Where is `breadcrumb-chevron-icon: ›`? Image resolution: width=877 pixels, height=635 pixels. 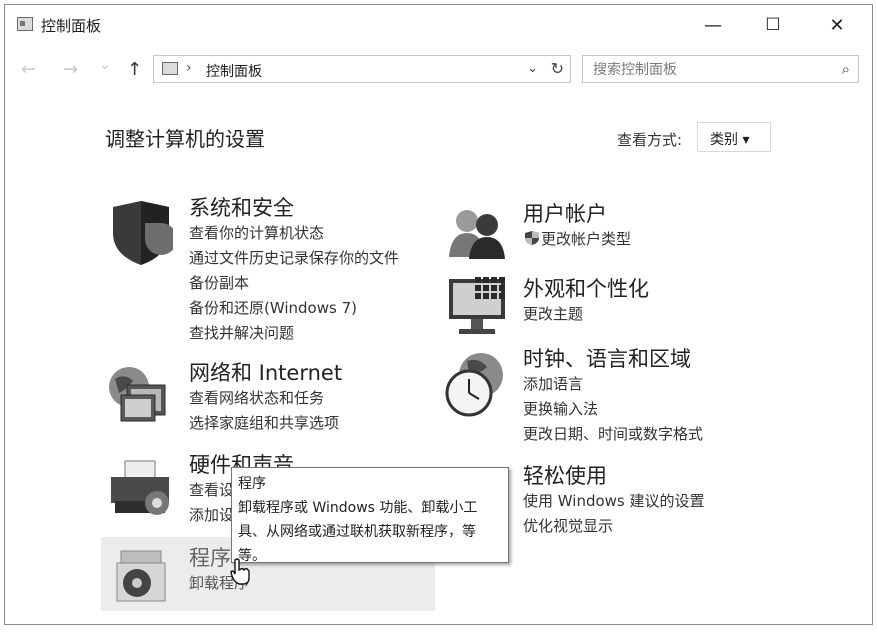 breadcrumb-chevron-icon: › is located at coordinates (189, 68).